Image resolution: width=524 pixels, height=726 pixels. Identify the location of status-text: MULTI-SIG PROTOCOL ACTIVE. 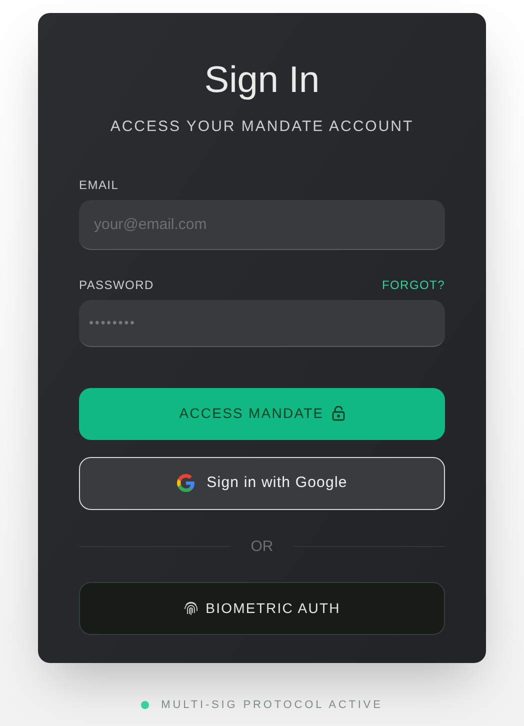
(272, 705).